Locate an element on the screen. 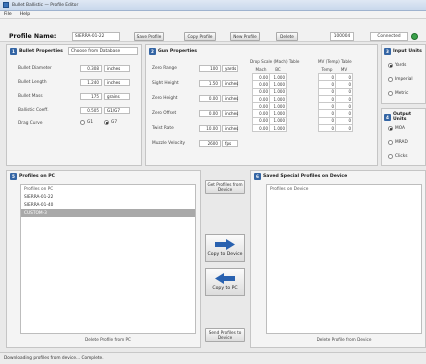 The width and height of the screenshot is (426, 364). muzzle-velocity-unit: fps is located at coordinates (230, 143).